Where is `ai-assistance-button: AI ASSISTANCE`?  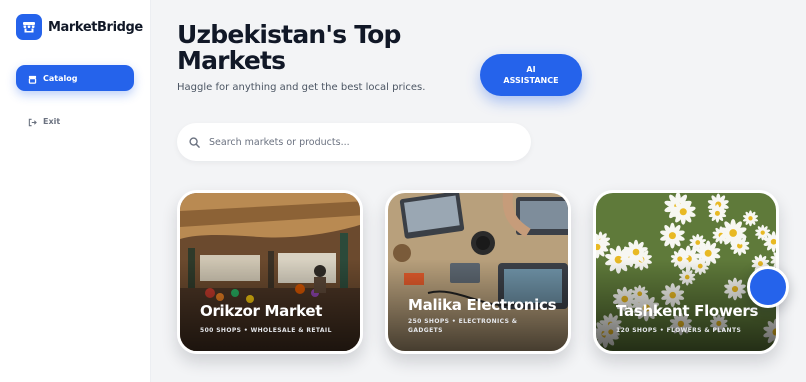
ai-assistance-button: AI ASSISTANCE is located at coordinates (531, 75).